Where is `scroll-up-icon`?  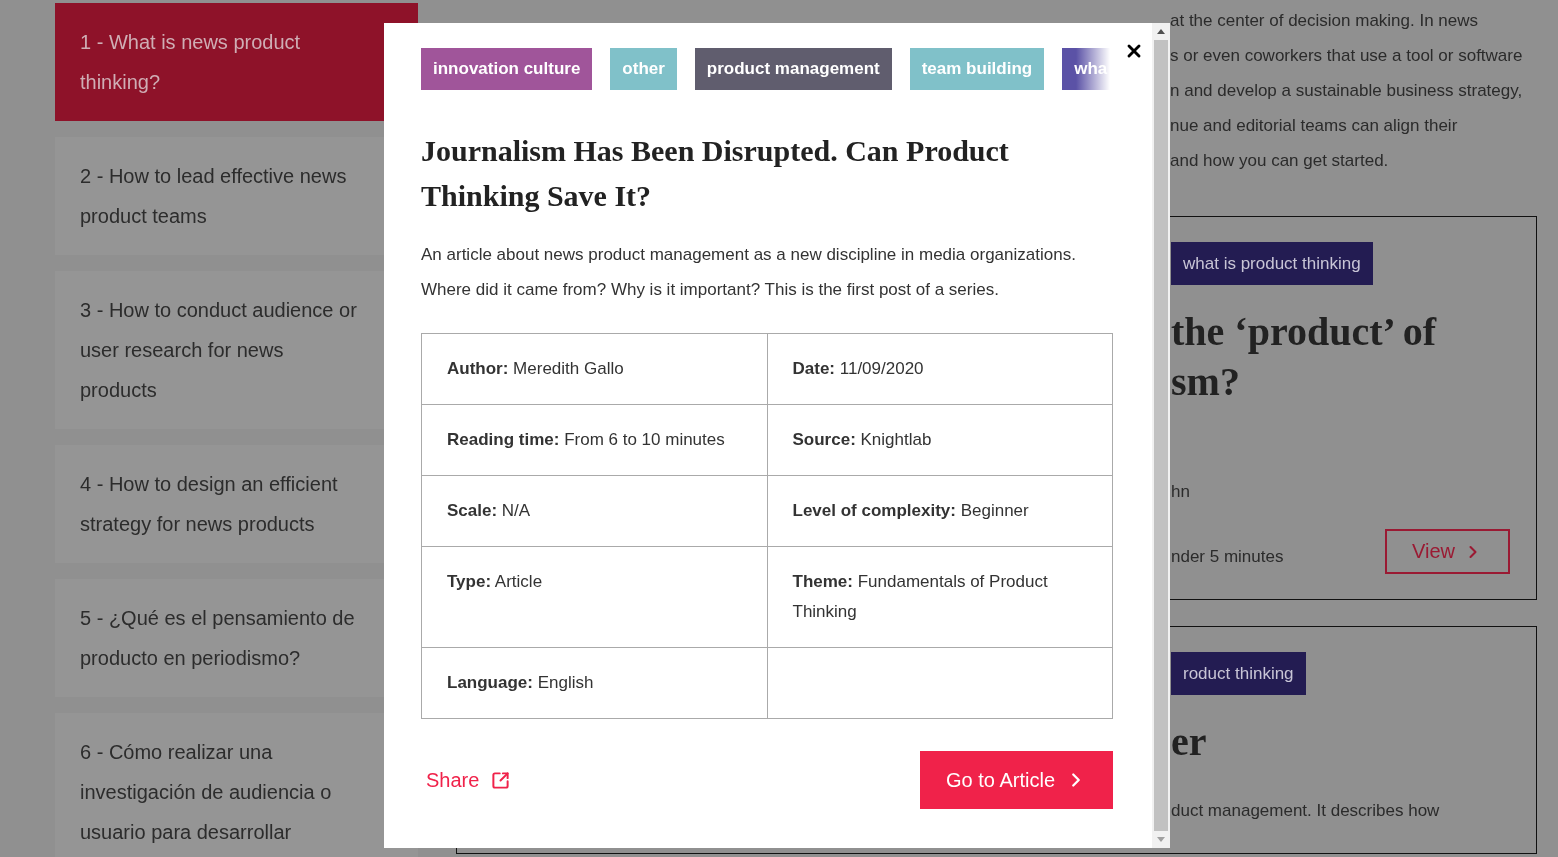
scroll-up-icon is located at coordinates (1161, 31).